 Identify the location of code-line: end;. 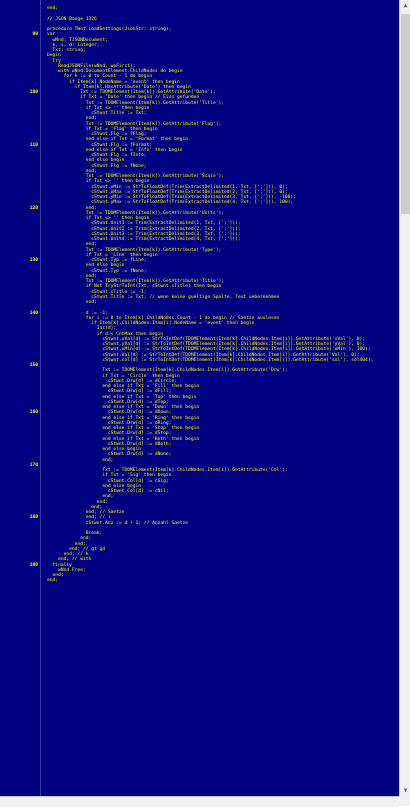
(199, 580).